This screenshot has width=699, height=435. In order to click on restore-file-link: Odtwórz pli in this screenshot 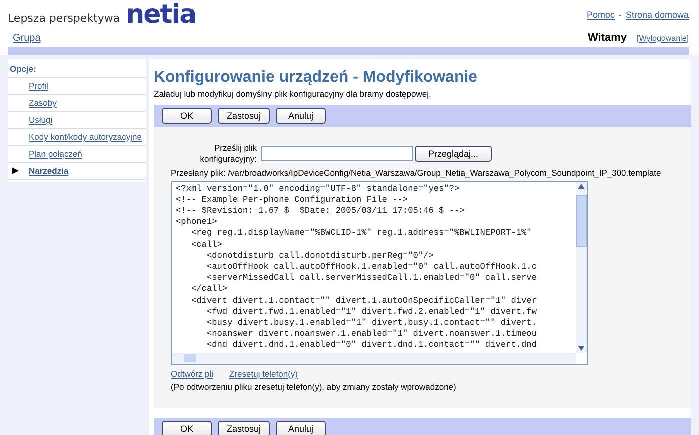, I will do `click(192, 373)`.